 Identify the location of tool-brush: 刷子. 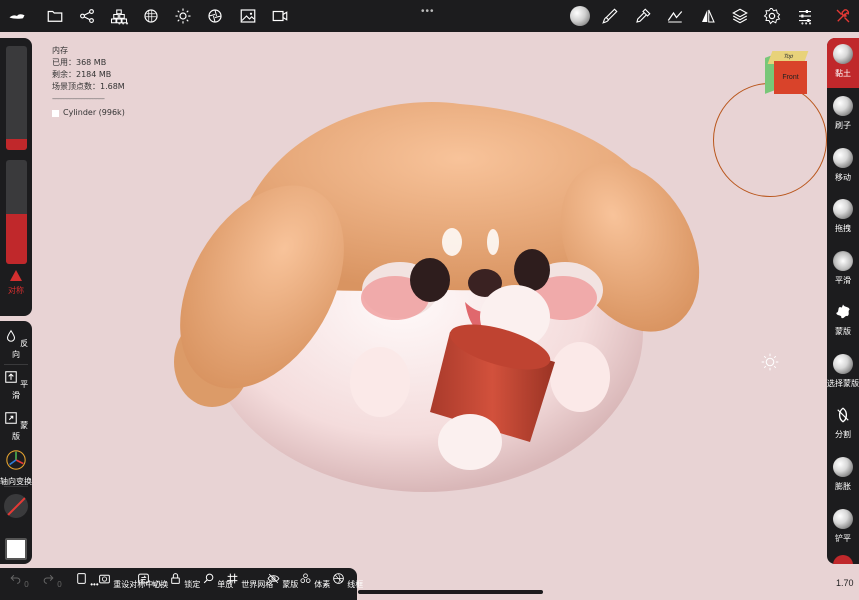
(843, 115).